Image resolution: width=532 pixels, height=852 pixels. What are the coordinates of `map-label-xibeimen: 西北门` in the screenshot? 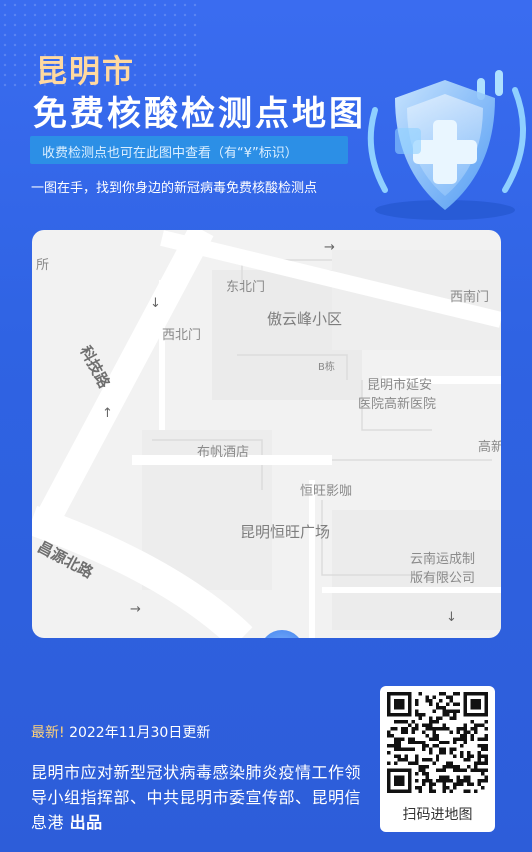 It's located at (182, 335).